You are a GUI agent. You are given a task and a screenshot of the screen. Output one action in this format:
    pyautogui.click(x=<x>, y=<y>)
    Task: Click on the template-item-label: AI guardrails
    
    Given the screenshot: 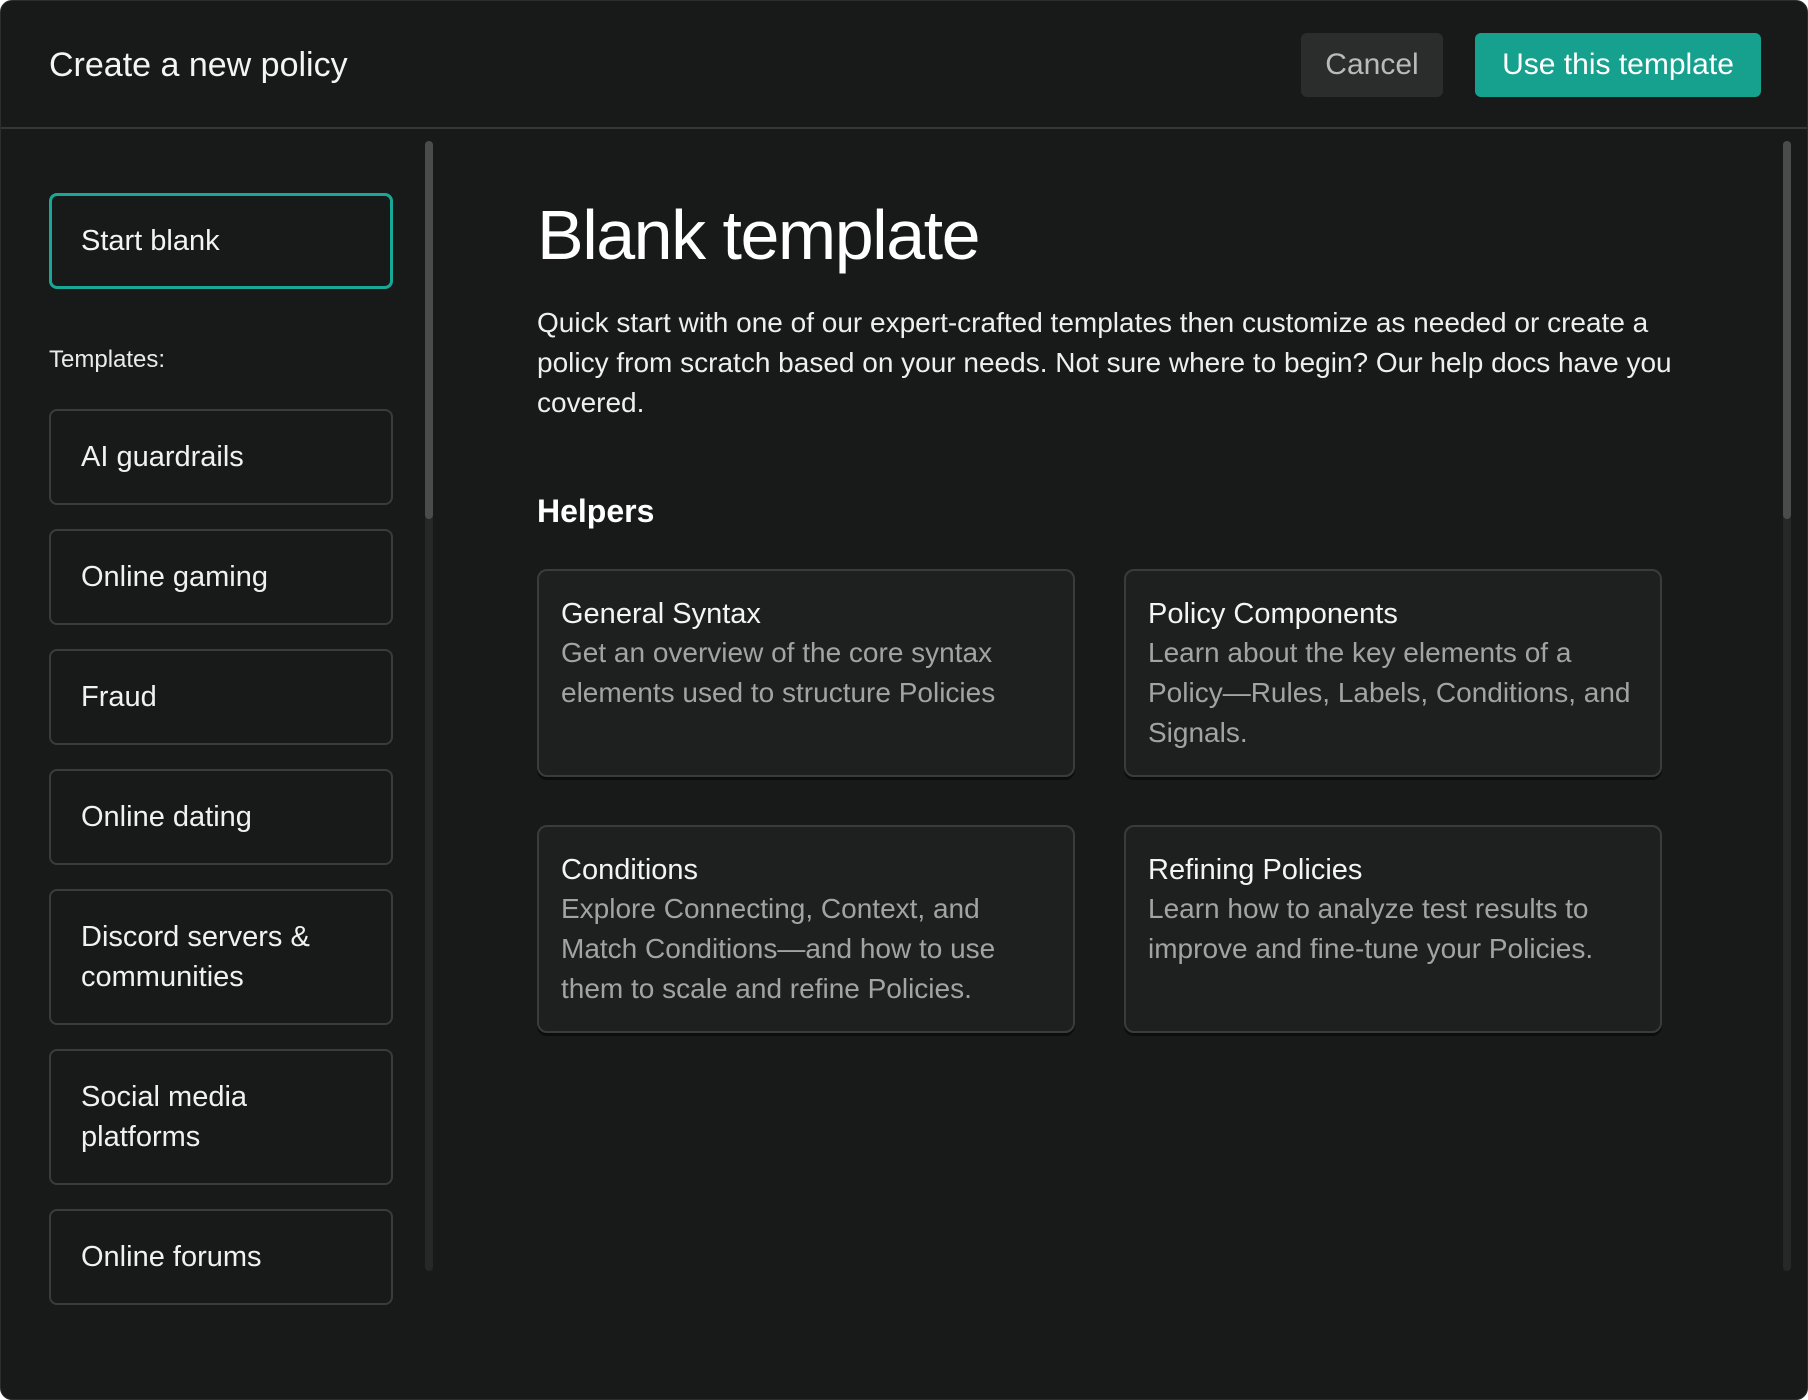 What is the action you would take?
    pyautogui.click(x=162, y=457)
    